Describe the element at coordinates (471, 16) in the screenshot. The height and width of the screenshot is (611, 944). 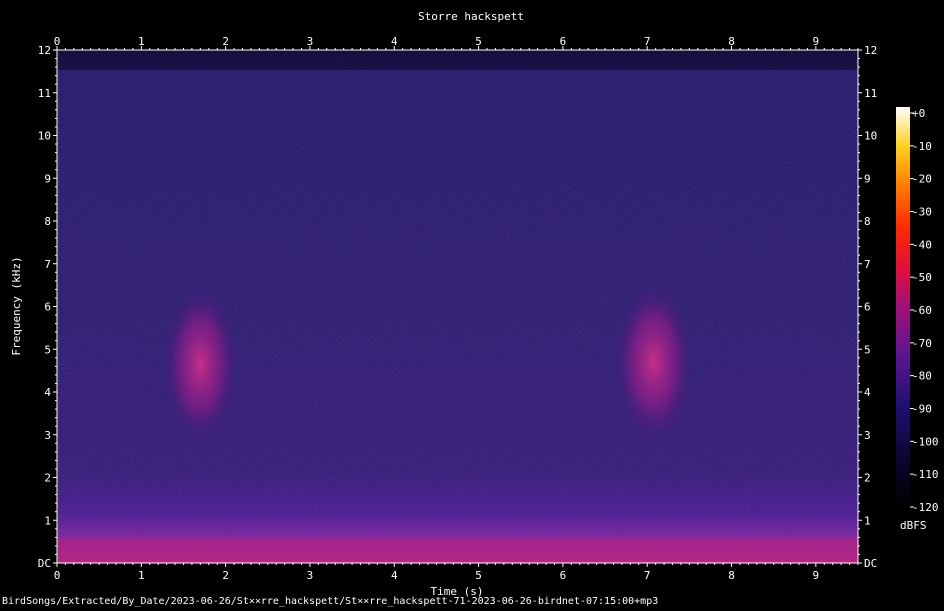
I see `chart-title: Storre hackspett` at that location.